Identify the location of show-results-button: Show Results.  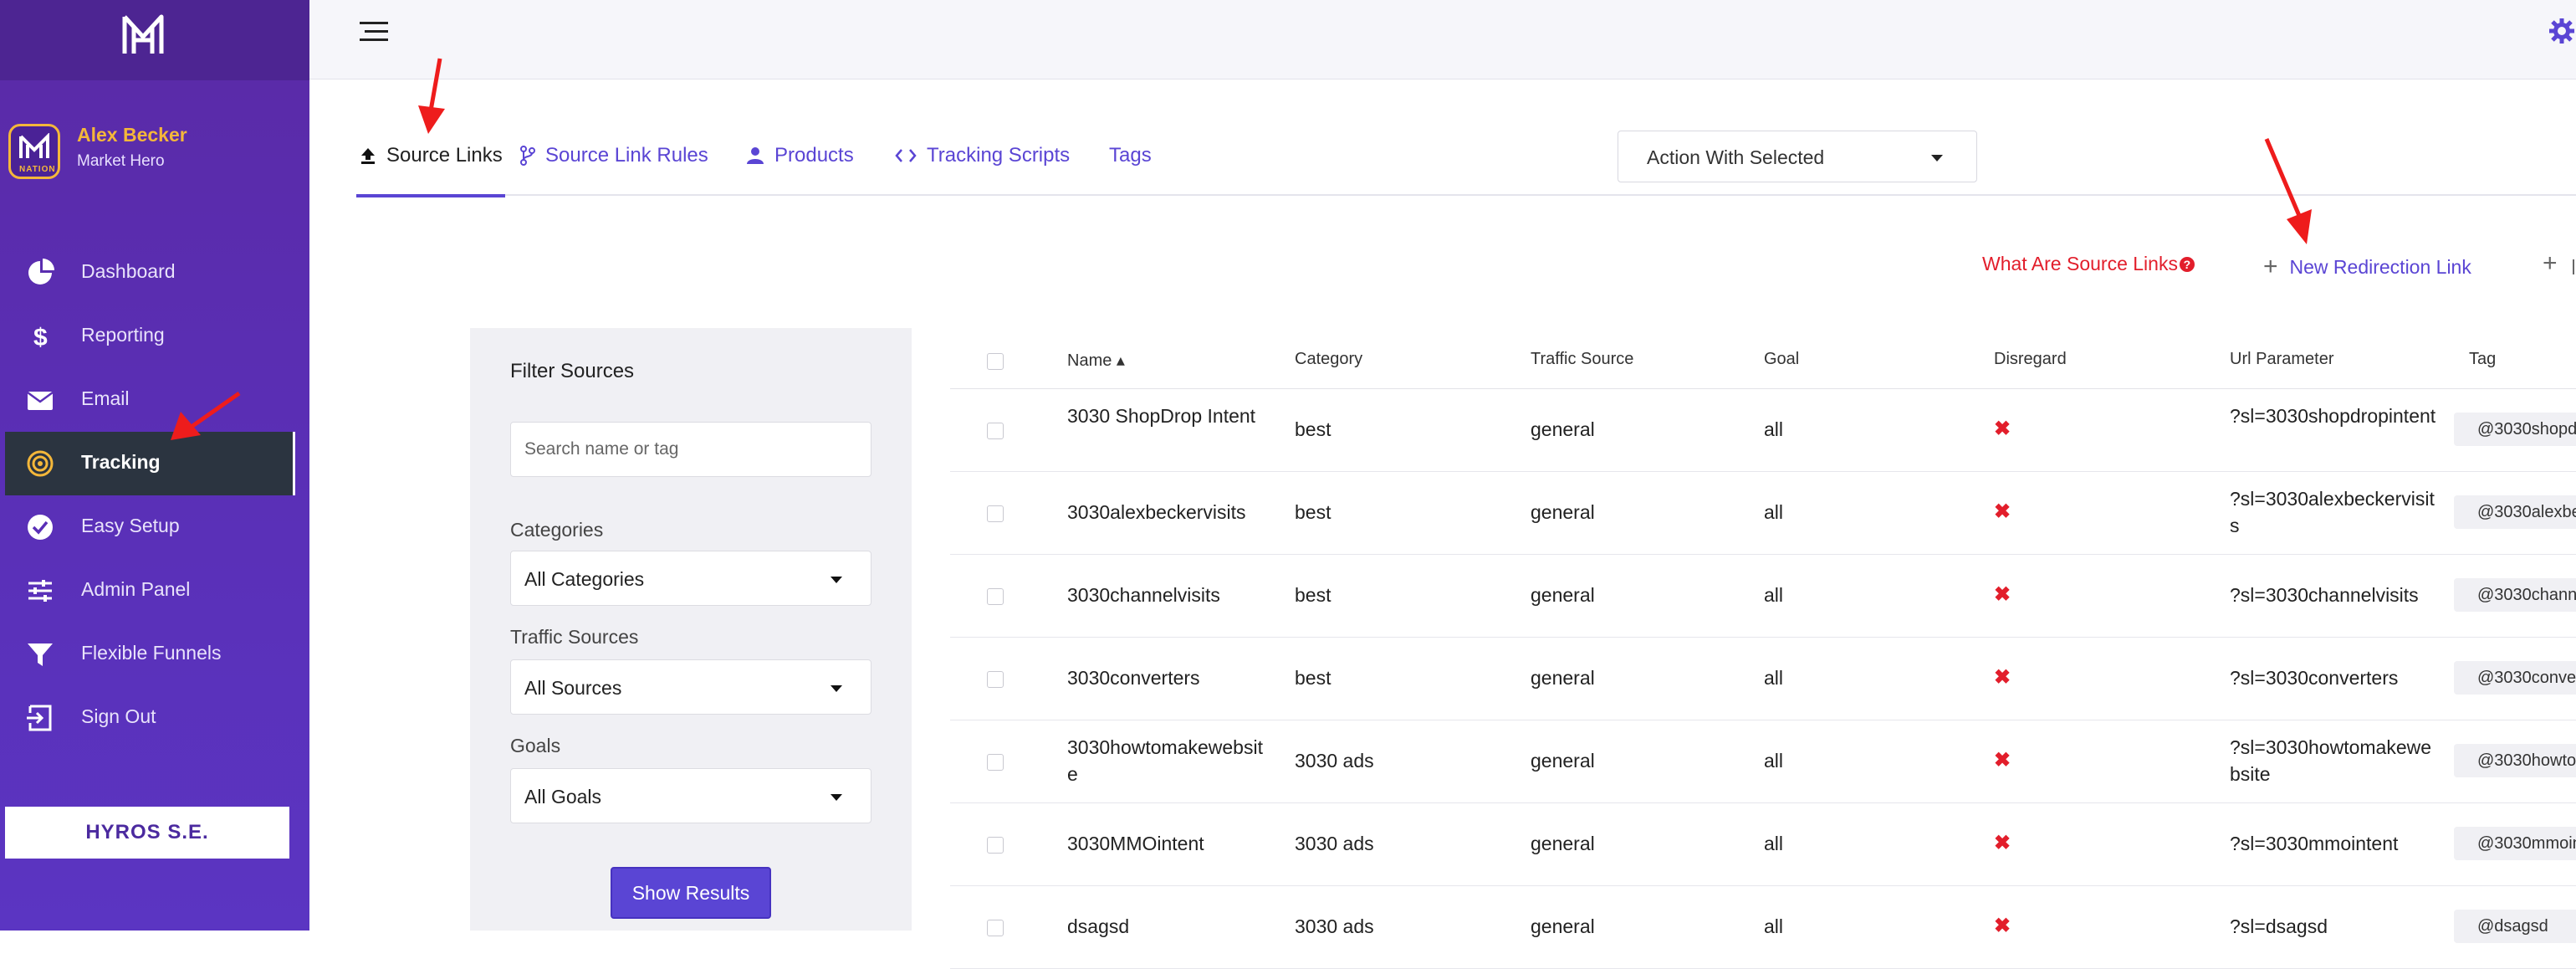
(691, 893).